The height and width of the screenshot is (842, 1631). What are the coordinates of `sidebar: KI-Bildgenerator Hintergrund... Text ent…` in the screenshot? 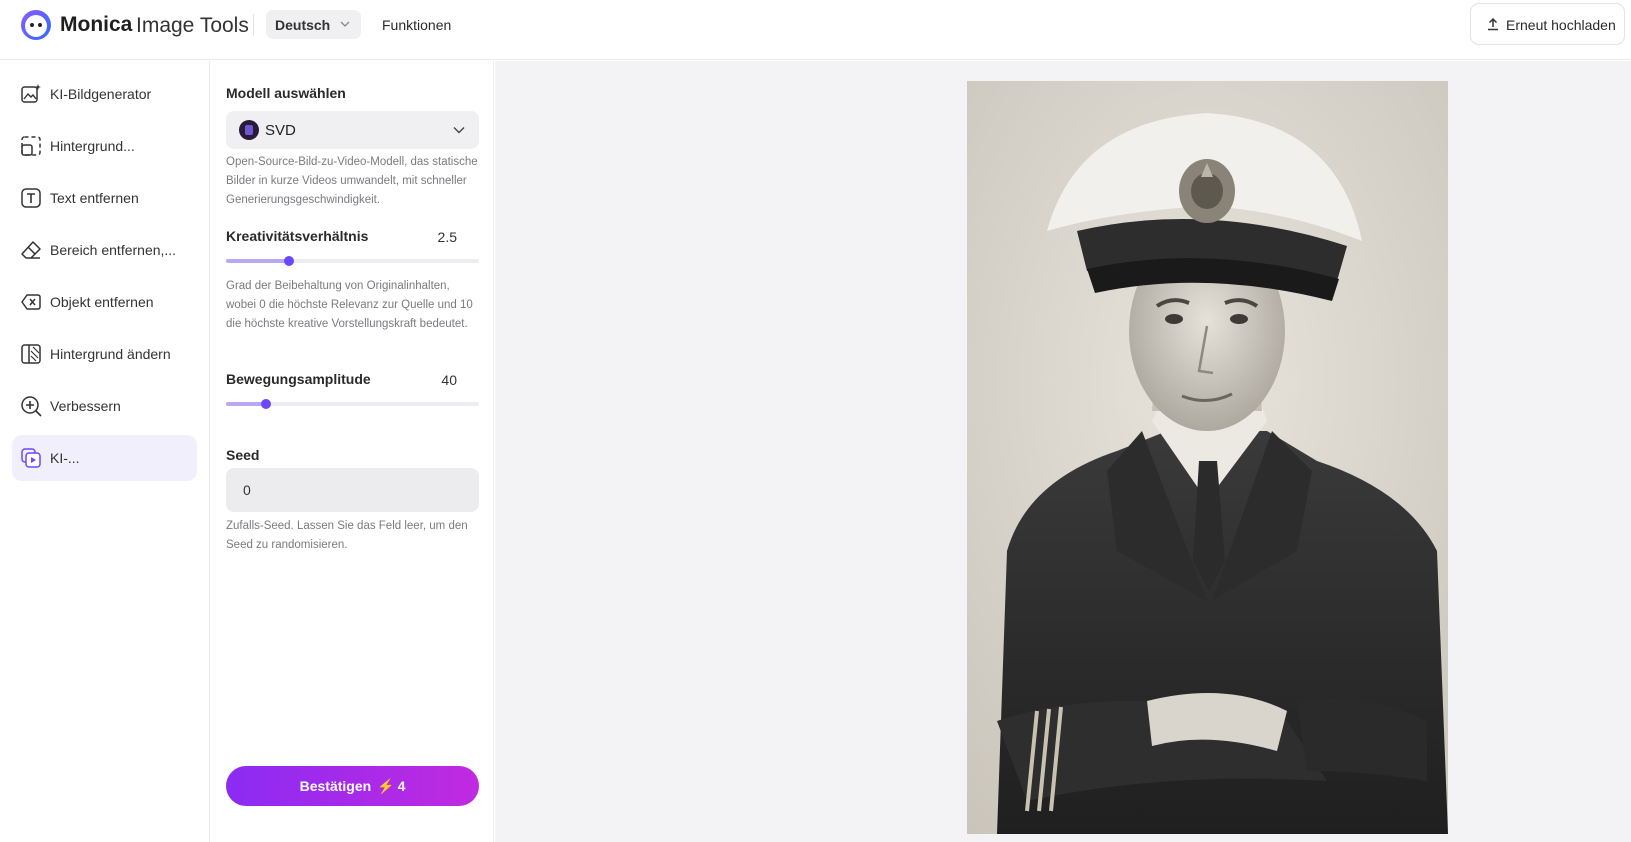 It's located at (105, 451).